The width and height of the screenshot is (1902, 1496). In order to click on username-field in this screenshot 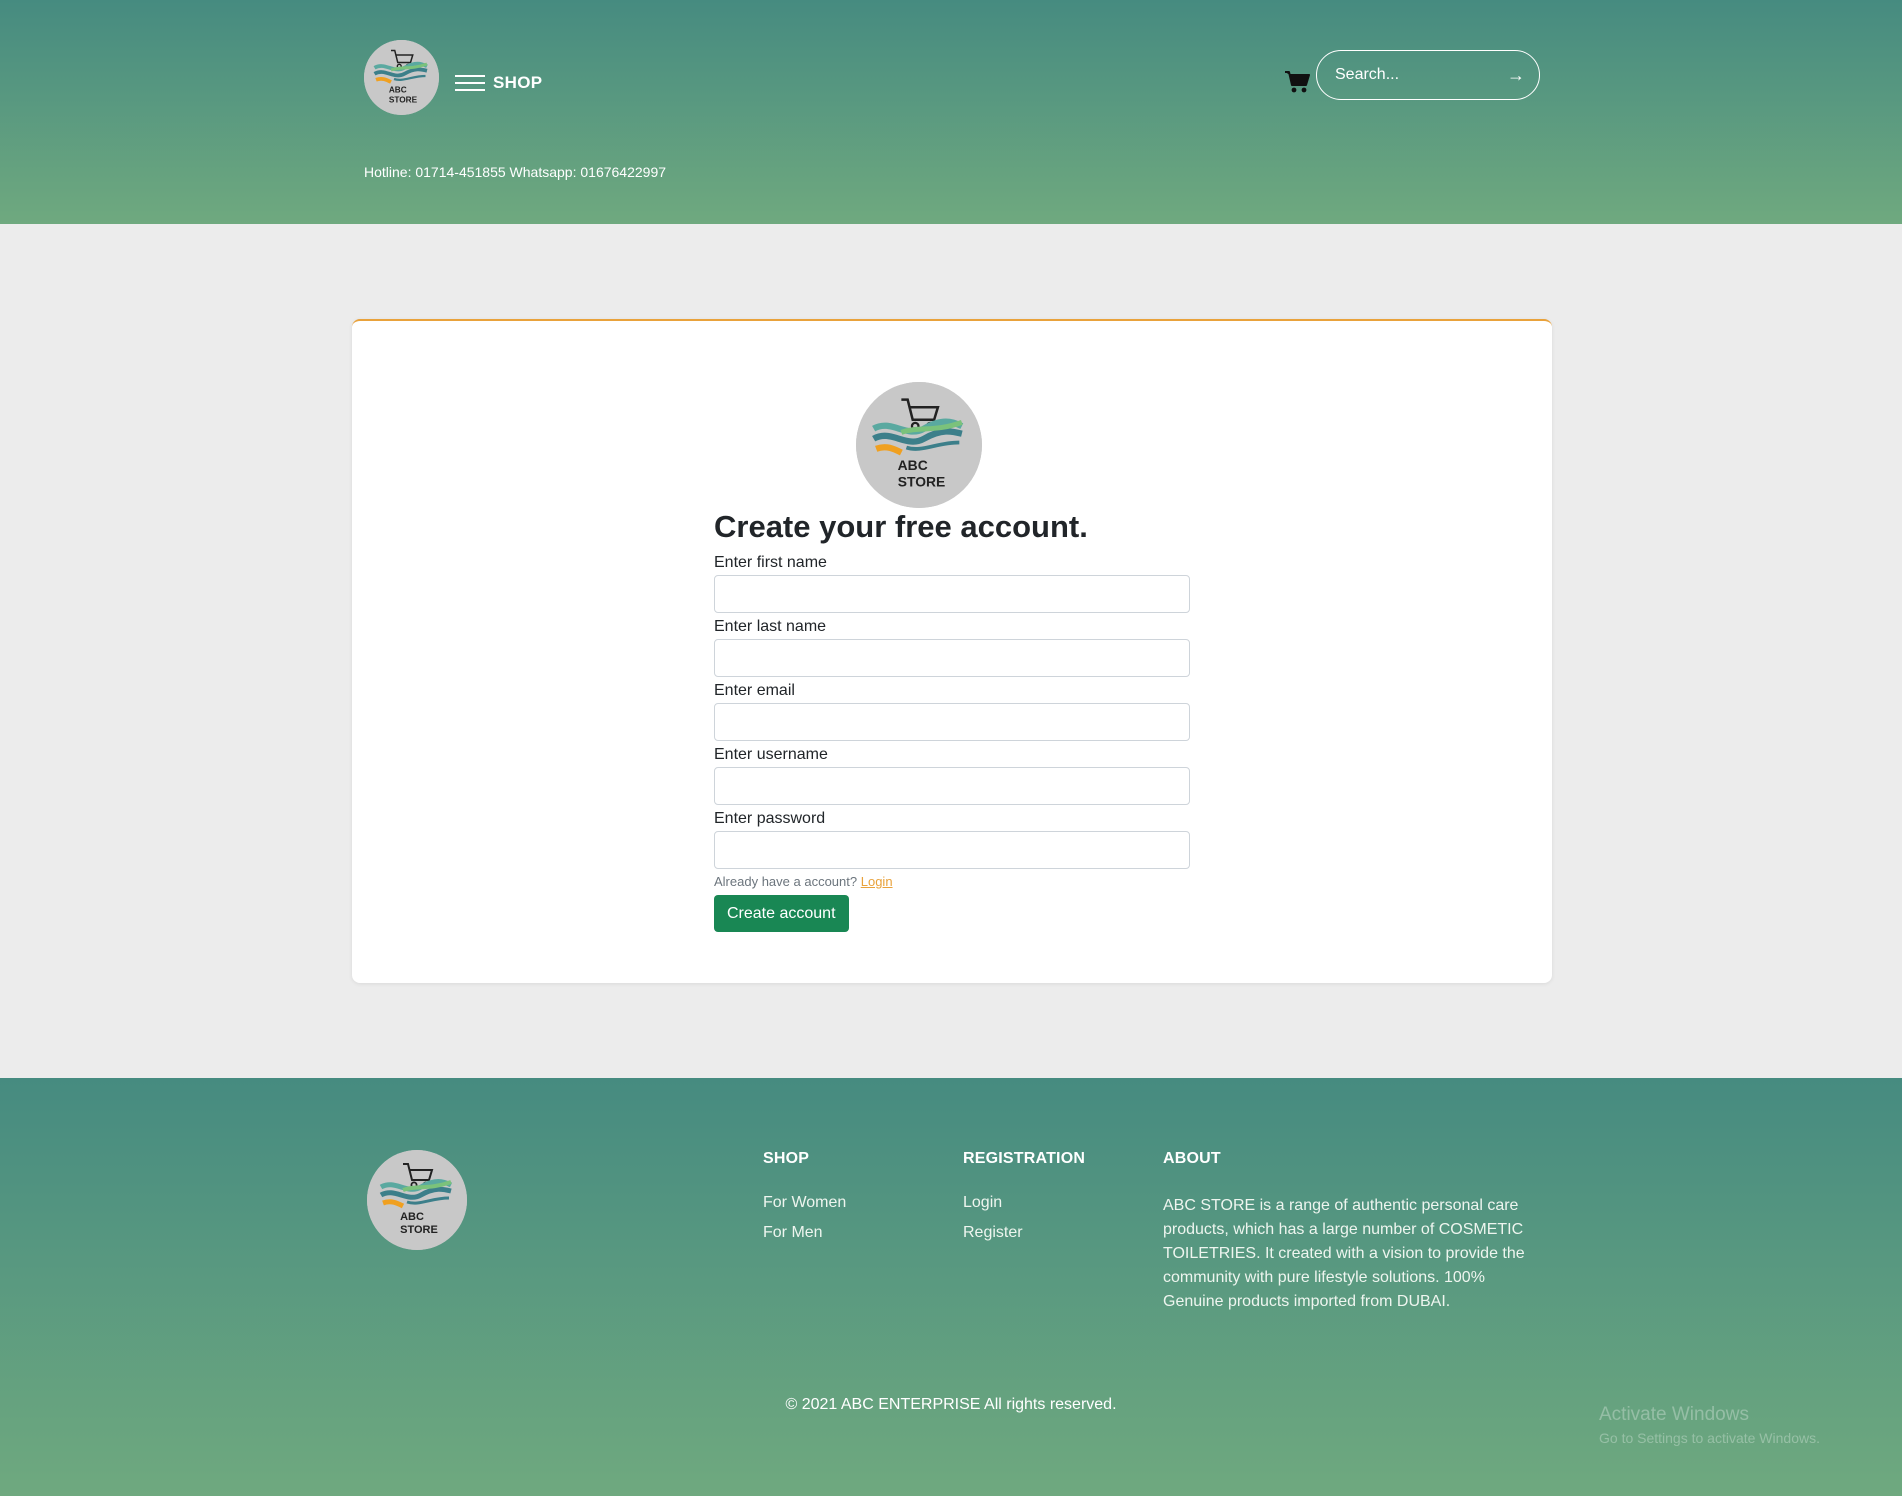, I will do `click(952, 786)`.